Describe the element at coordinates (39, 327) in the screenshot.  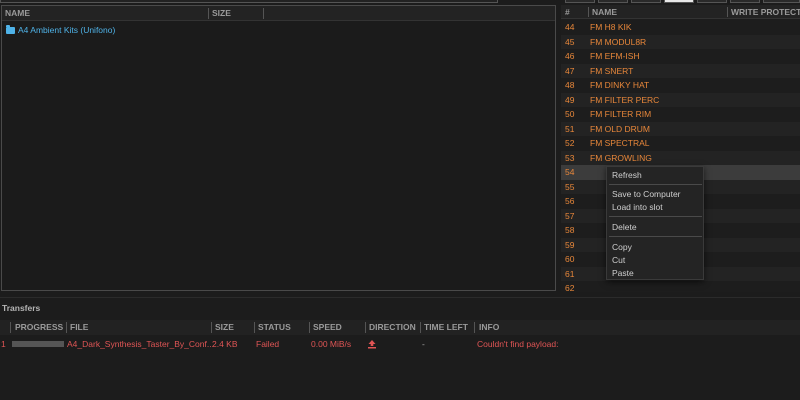
I see `column-header-progress: PROGRESS` at that location.